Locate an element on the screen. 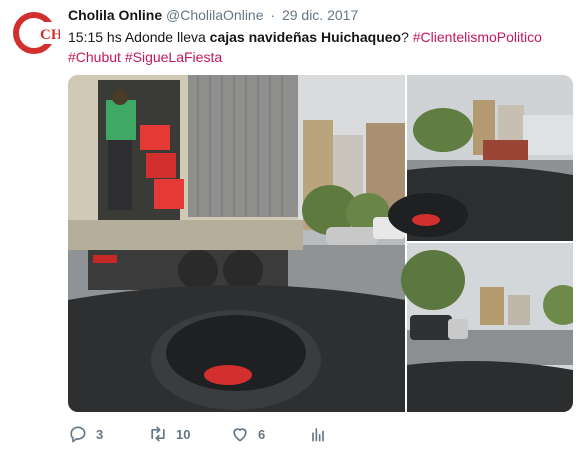 Image resolution: width=584 pixels, height=452 pixels. tweet-date: 29 dic. 2017 is located at coordinates (320, 15).